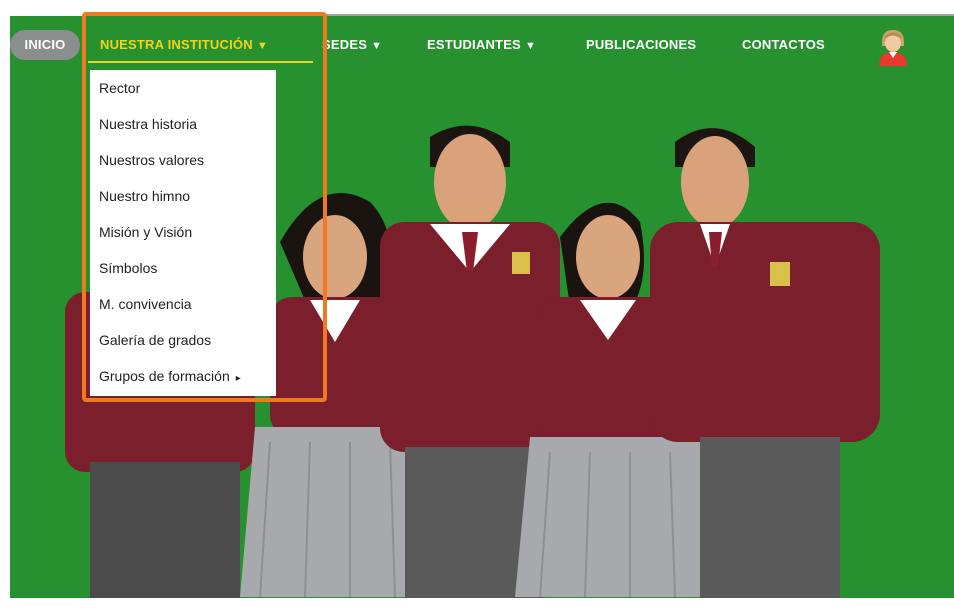  What do you see at coordinates (893, 47) in the screenshot?
I see `user-avatar-icon` at bounding box center [893, 47].